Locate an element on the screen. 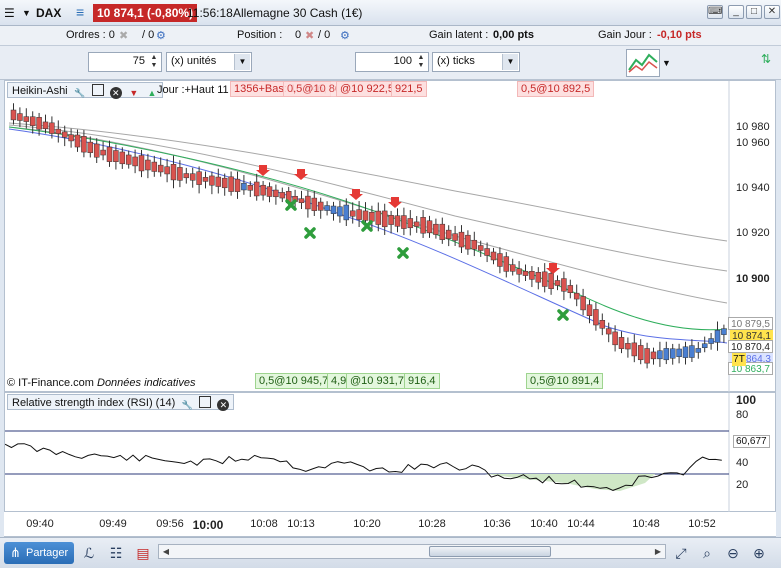  order-label-red-3: 0,5@10 892,5 is located at coordinates (556, 89).